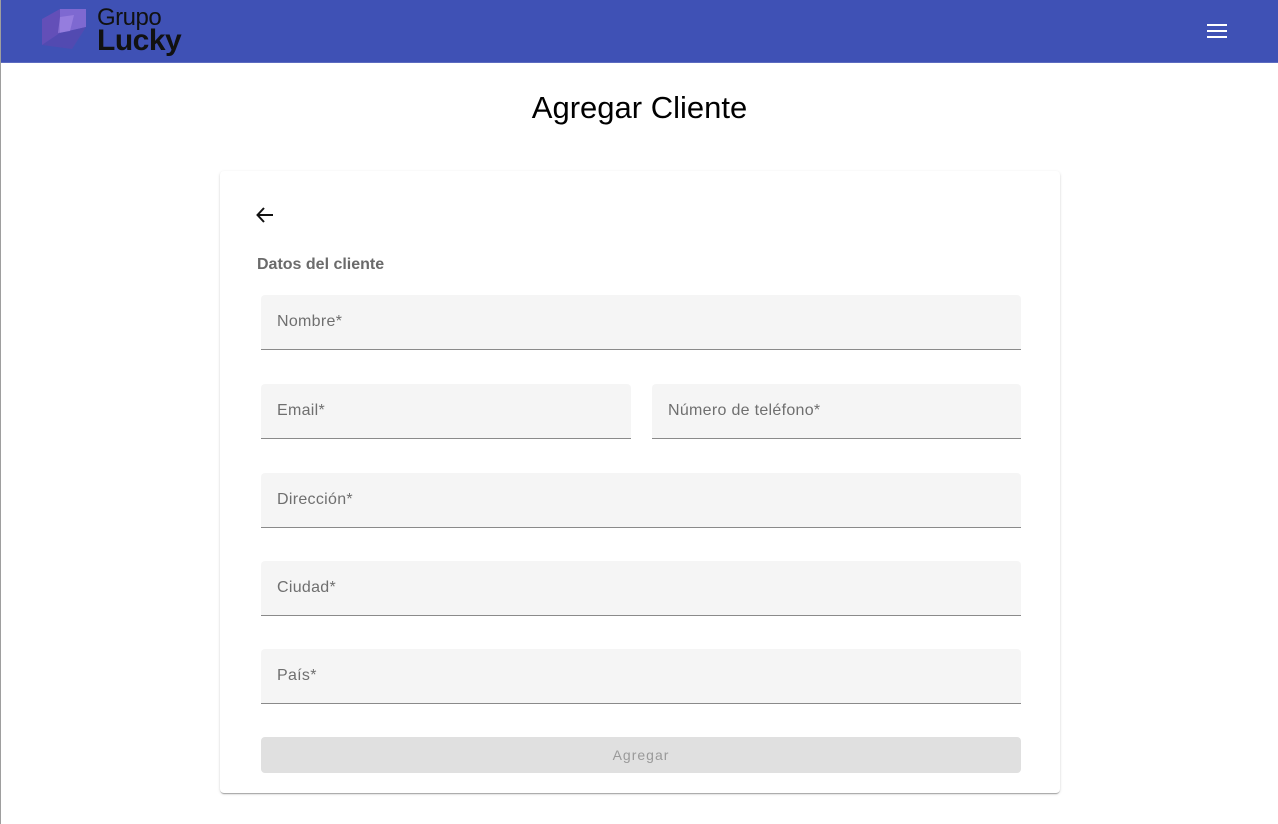 This screenshot has width=1278, height=824. I want to click on pais-input, so click(641, 676).